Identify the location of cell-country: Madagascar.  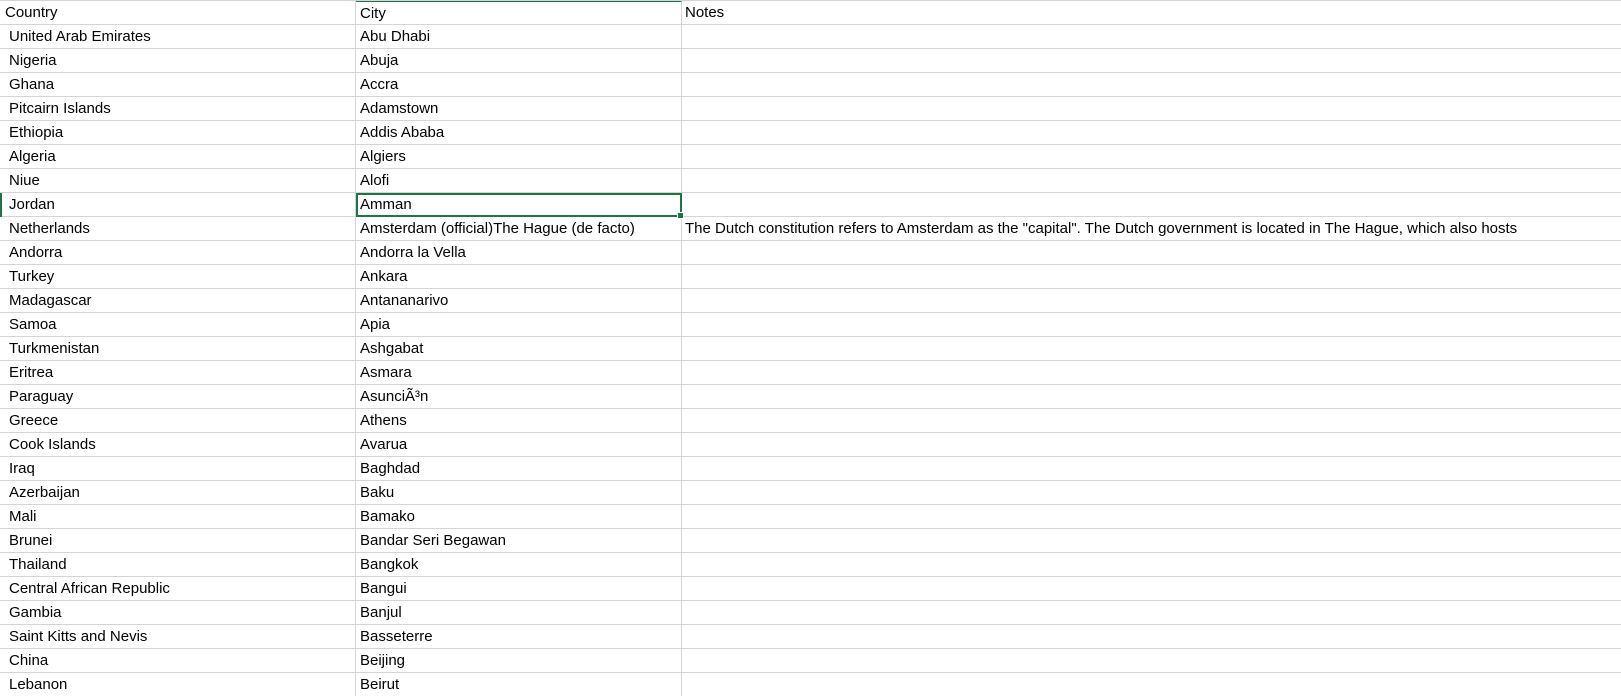
(178, 301).